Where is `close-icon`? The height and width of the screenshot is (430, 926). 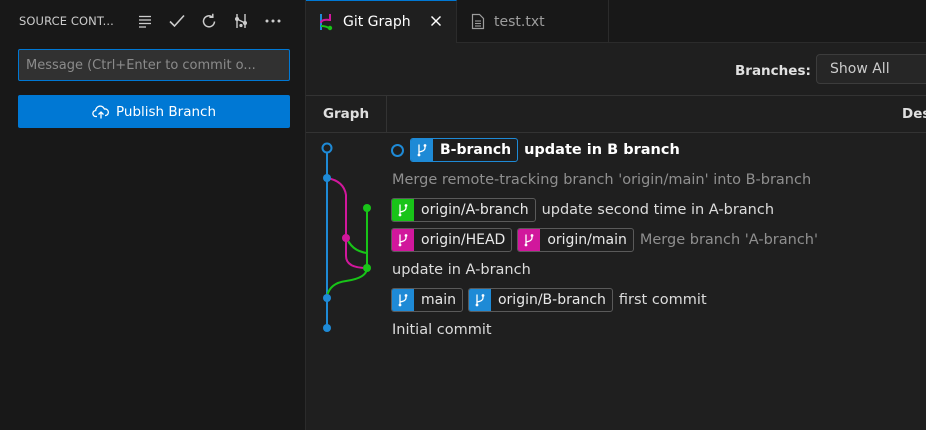
close-icon is located at coordinates (436, 21).